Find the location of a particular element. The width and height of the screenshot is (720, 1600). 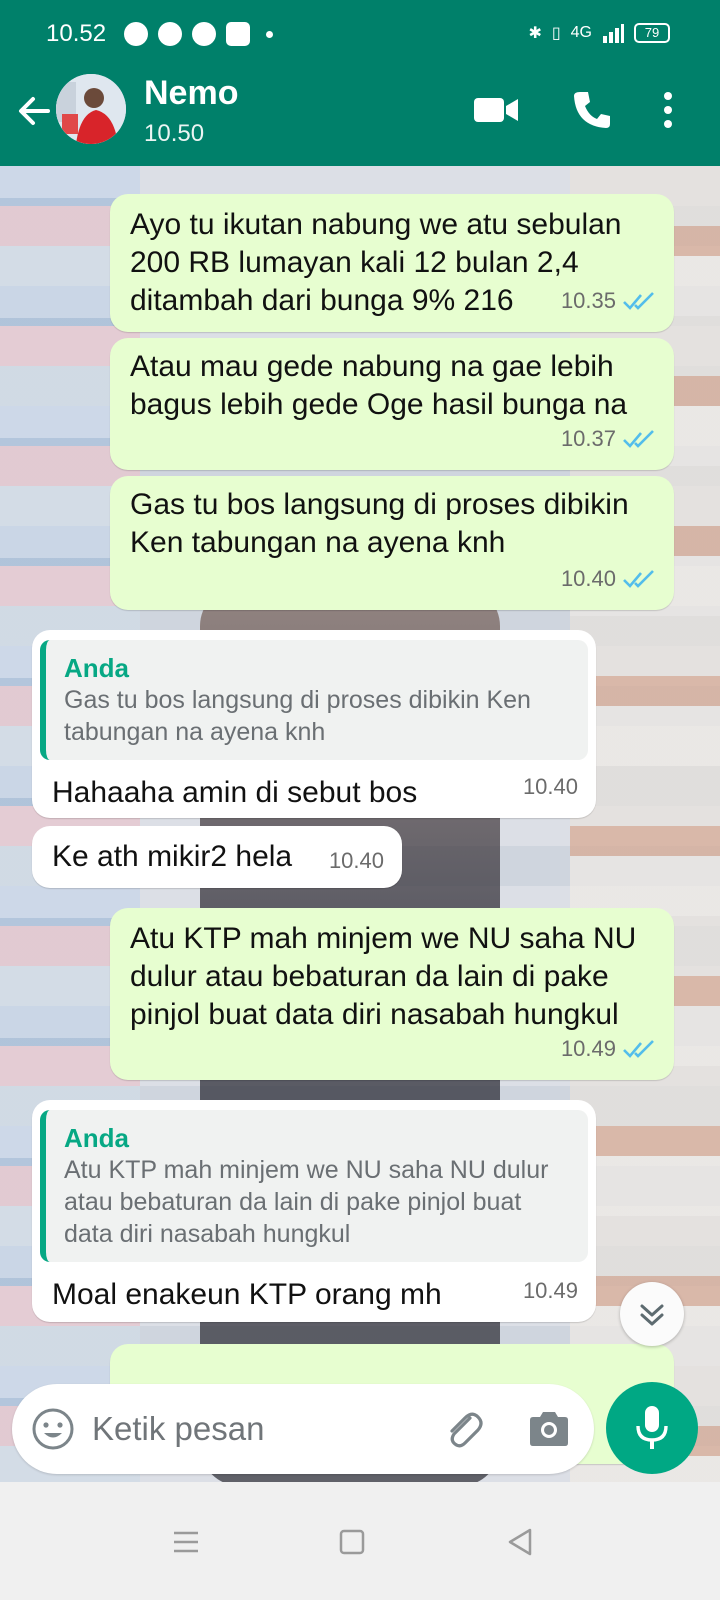

vibrate-icon: ▯ is located at coordinates (556, 33).